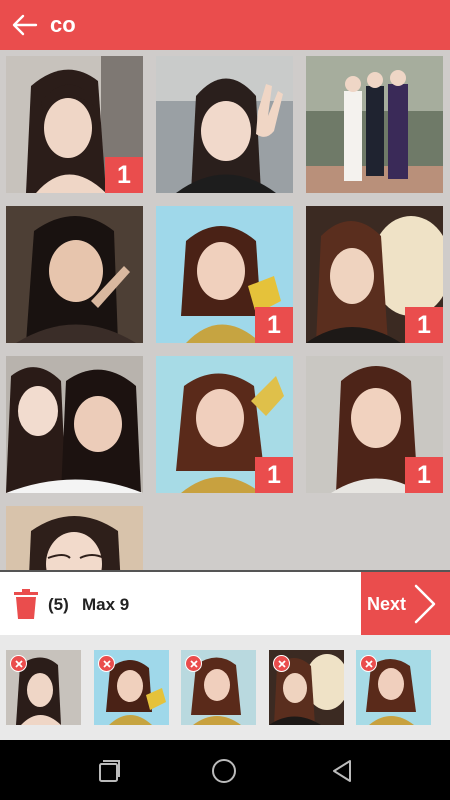 The height and width of the screenshot is (800, 450). I want to click on arrow-left-icon, so click(25, 25).